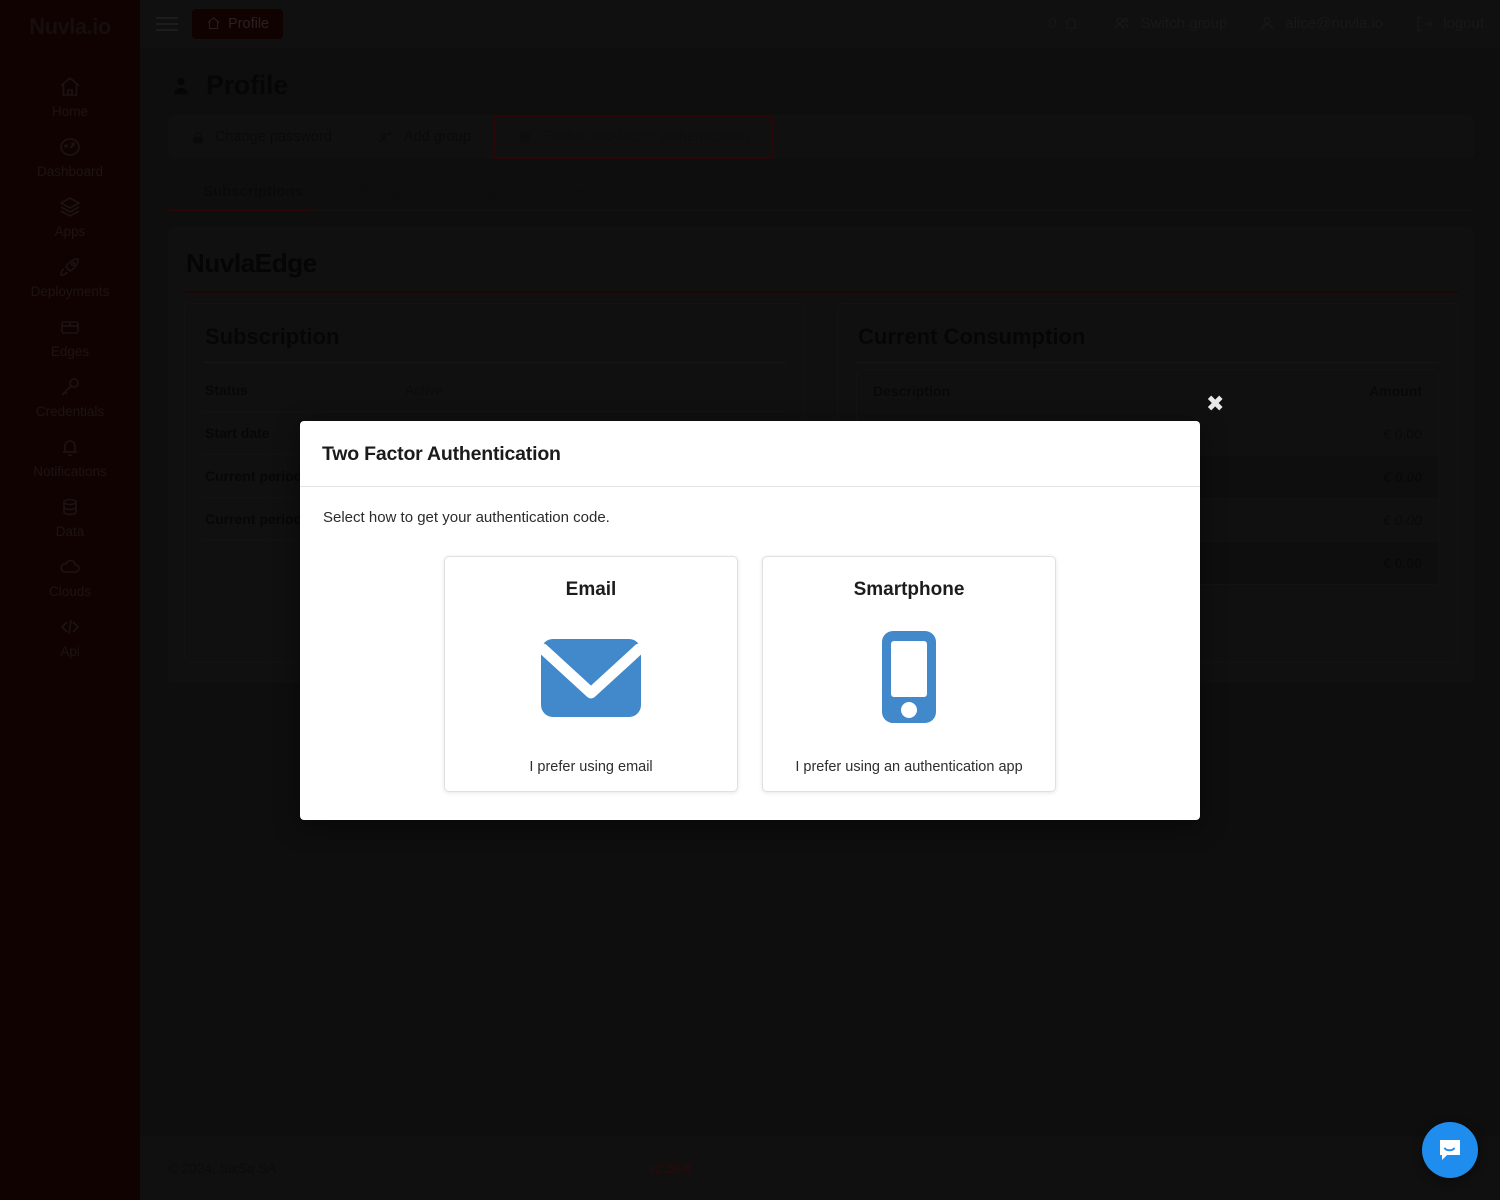 This screenshot has width=1500, height=1200. What do you see at coordinates (591, 589) in the screenshot?
I see `option-title: Email` at bounding box center [591, 589].